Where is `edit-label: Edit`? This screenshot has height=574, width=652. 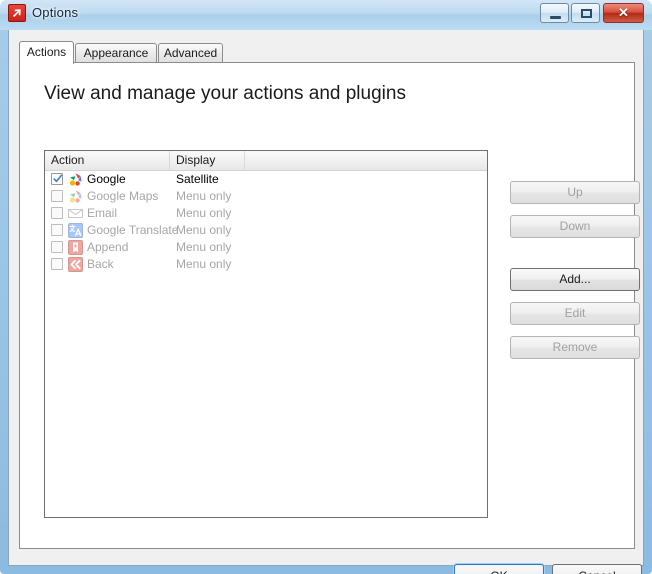
edit-label: Edit is located at coordinates (575, 313).